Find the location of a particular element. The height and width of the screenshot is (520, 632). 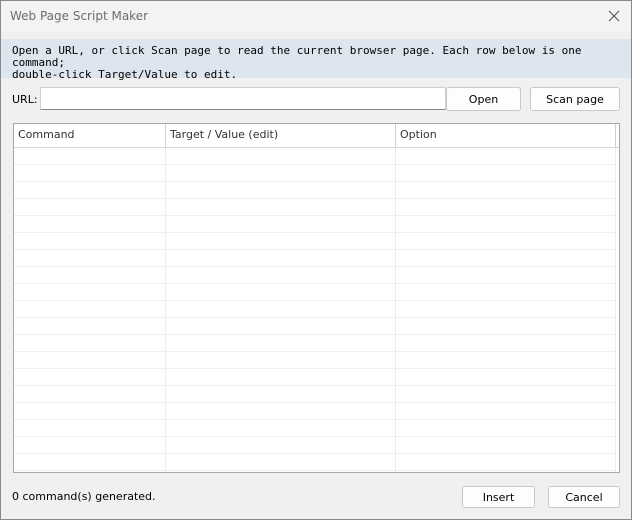

cancel-button: Cancel is located at coordinates (584, 497).